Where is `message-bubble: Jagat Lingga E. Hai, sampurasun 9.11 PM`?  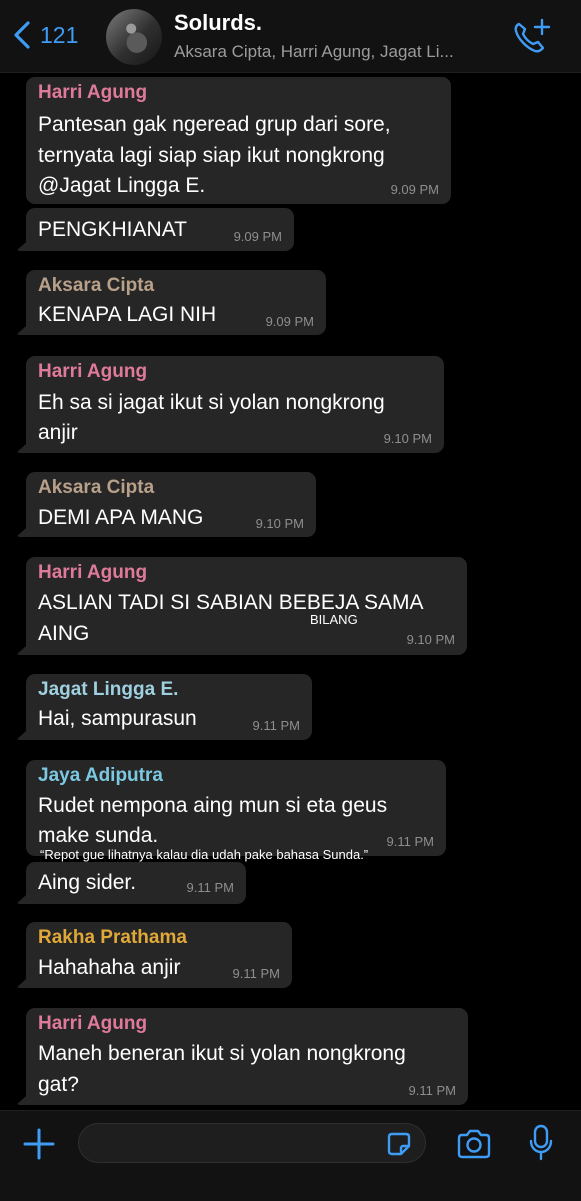
message-bubble: Jagat Lingga E. Hai, sampurasun 9.11 PM is located at coordinates (169, 707).